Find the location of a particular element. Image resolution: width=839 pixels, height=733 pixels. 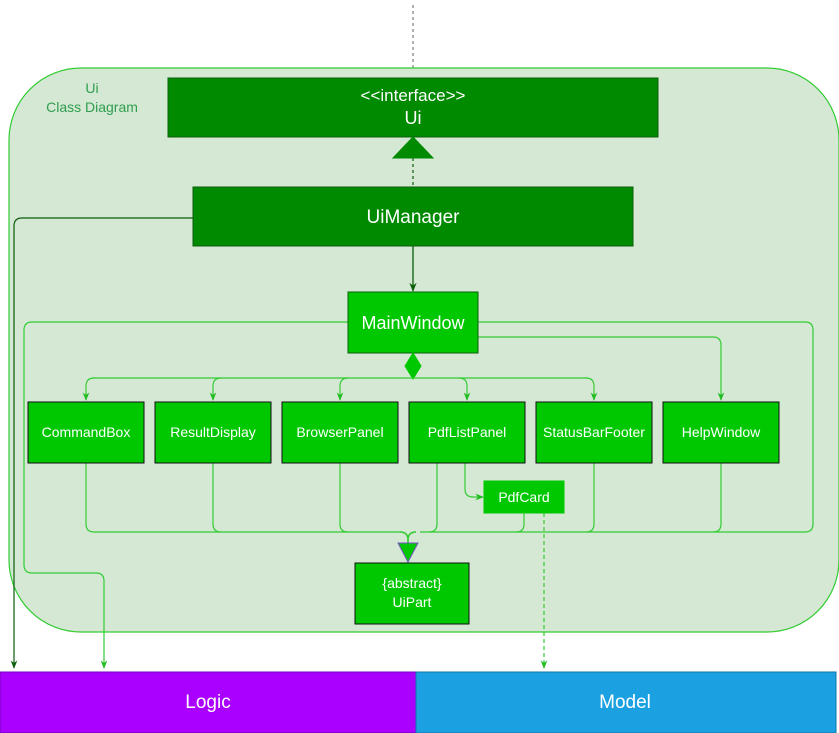

ui-part-name: UiPart is located at coordinates (412, 602).